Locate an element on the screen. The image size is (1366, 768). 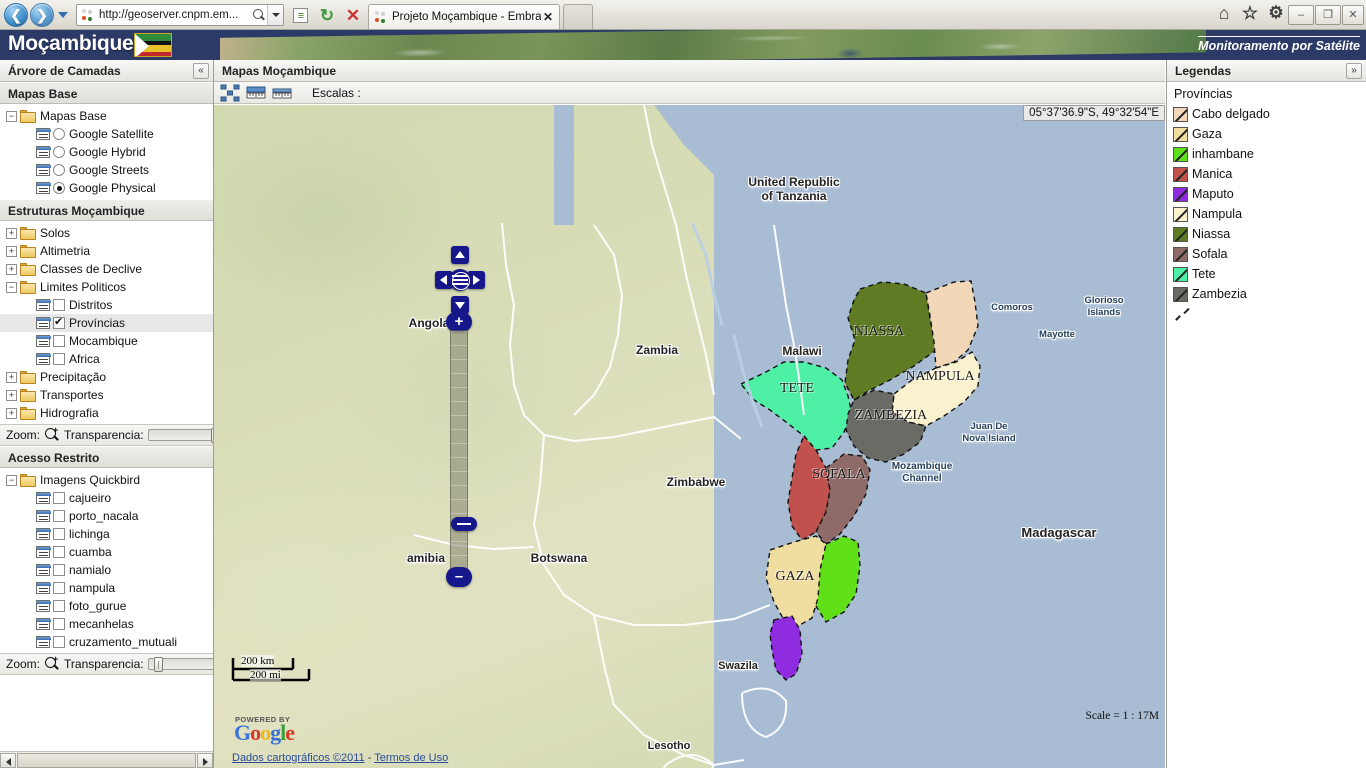
favorites-button: ☆ is located at coordinates (1252, 15).